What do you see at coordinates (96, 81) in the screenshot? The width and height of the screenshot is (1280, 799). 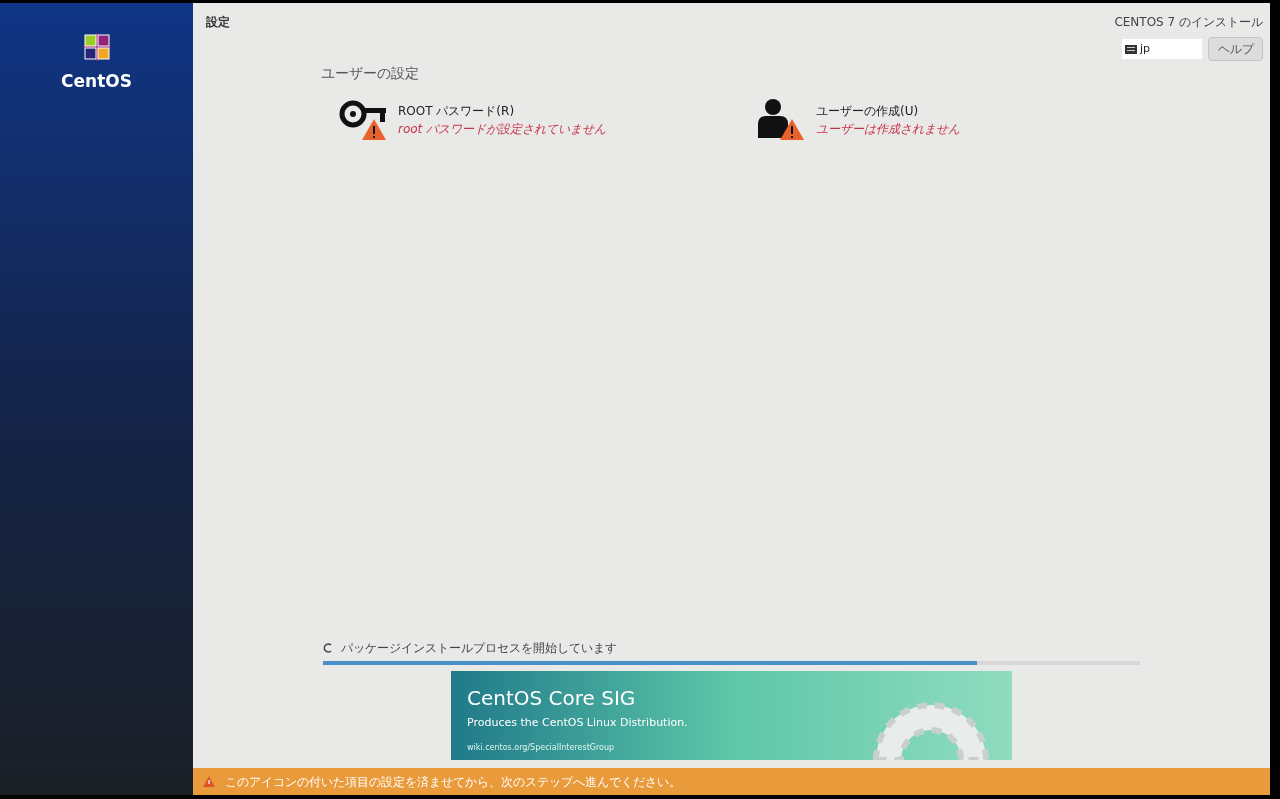 I see `logo-text: CentOS` at bounding box center [96, 81].